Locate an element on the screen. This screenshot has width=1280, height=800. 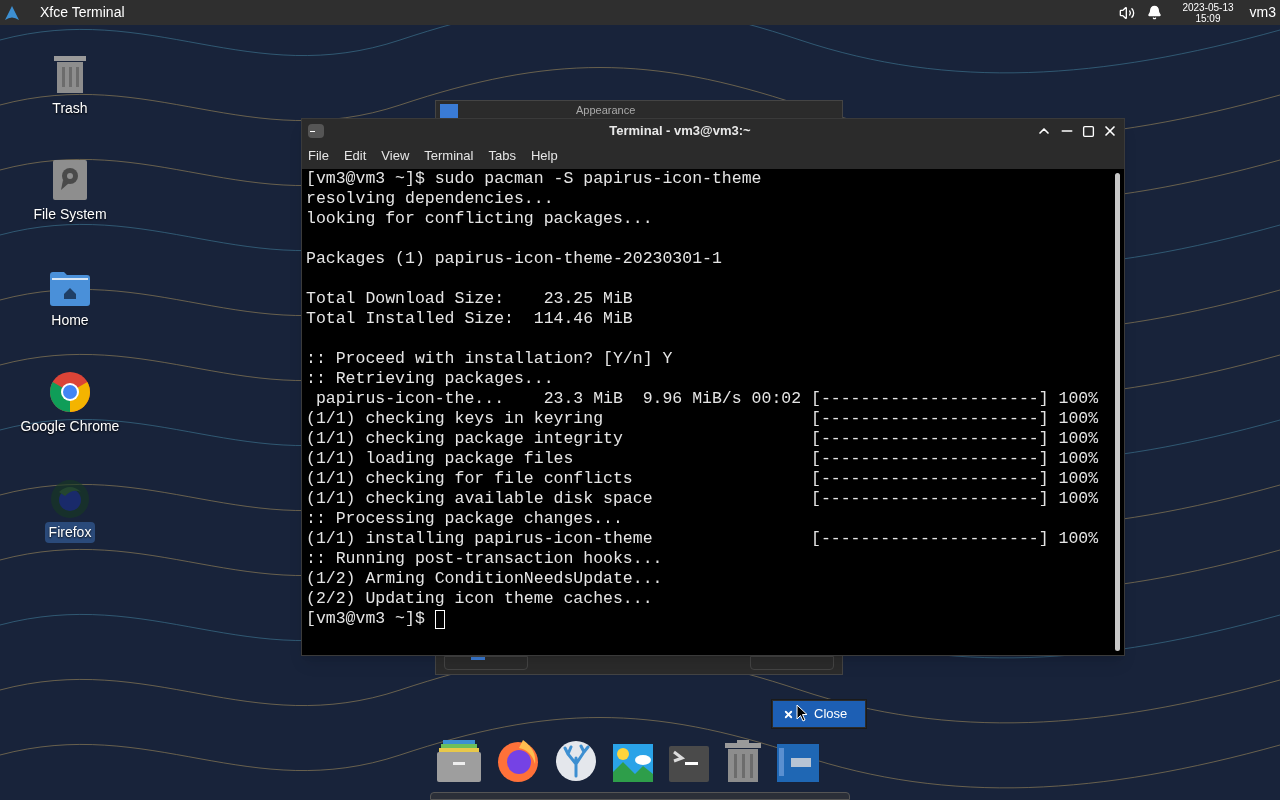
app-menu-icon is located at coordinates (12, 12).